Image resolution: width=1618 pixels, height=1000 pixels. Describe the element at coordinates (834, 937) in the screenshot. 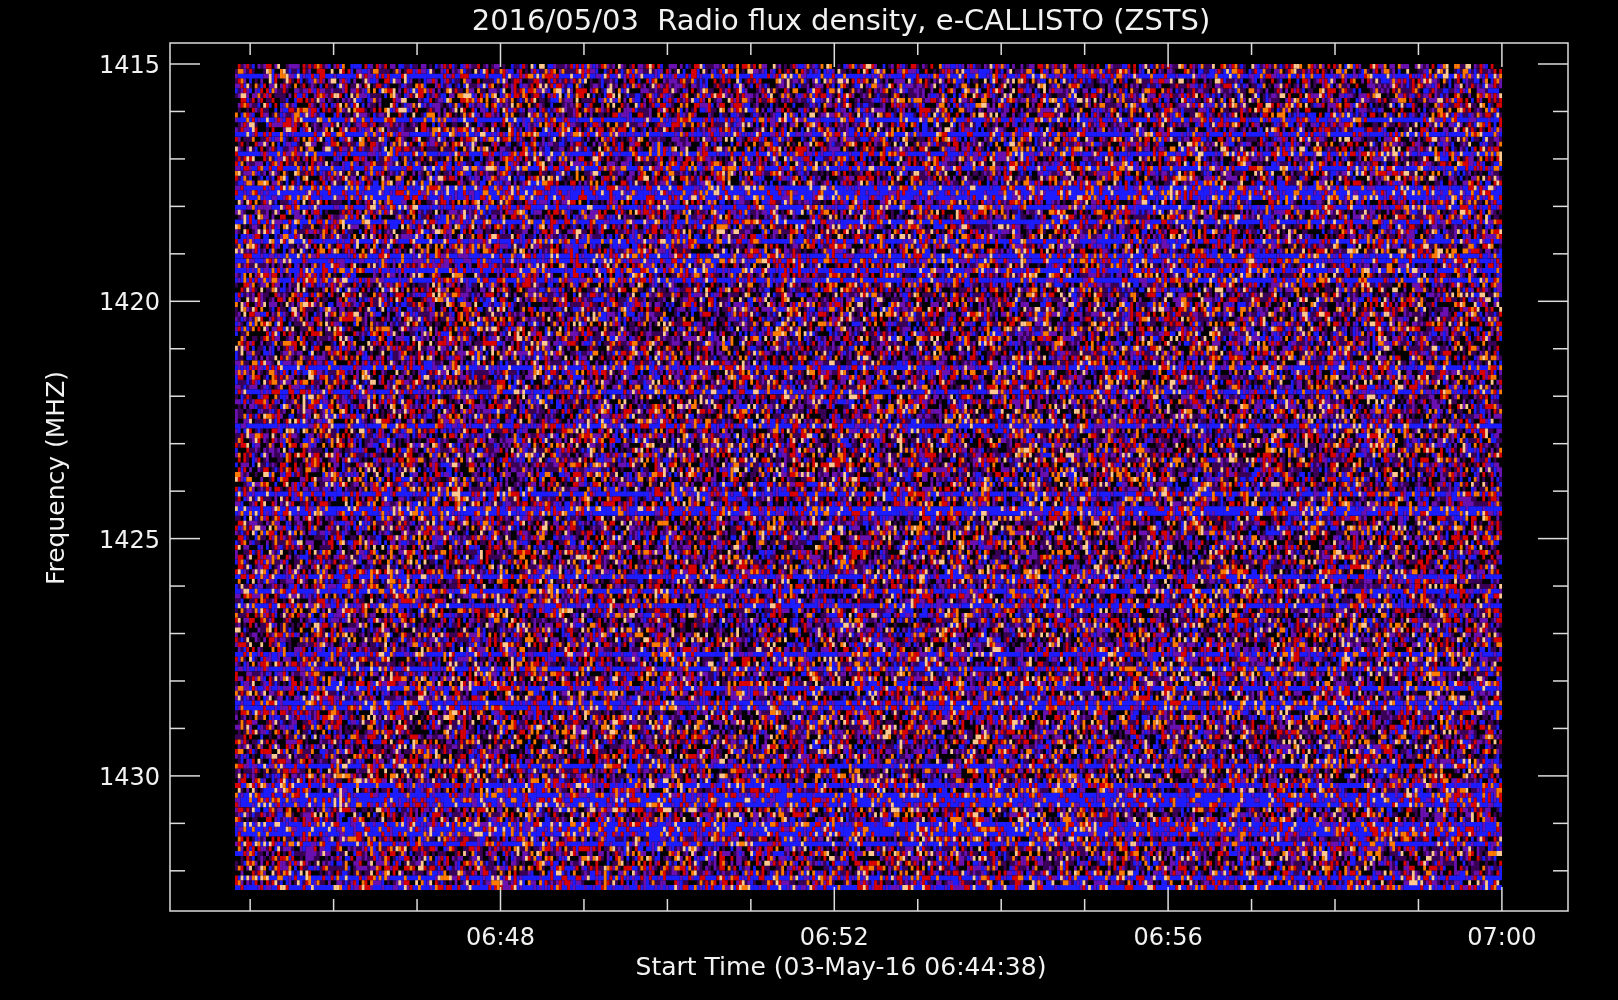

I see `tick-label: 06:52` at that location.